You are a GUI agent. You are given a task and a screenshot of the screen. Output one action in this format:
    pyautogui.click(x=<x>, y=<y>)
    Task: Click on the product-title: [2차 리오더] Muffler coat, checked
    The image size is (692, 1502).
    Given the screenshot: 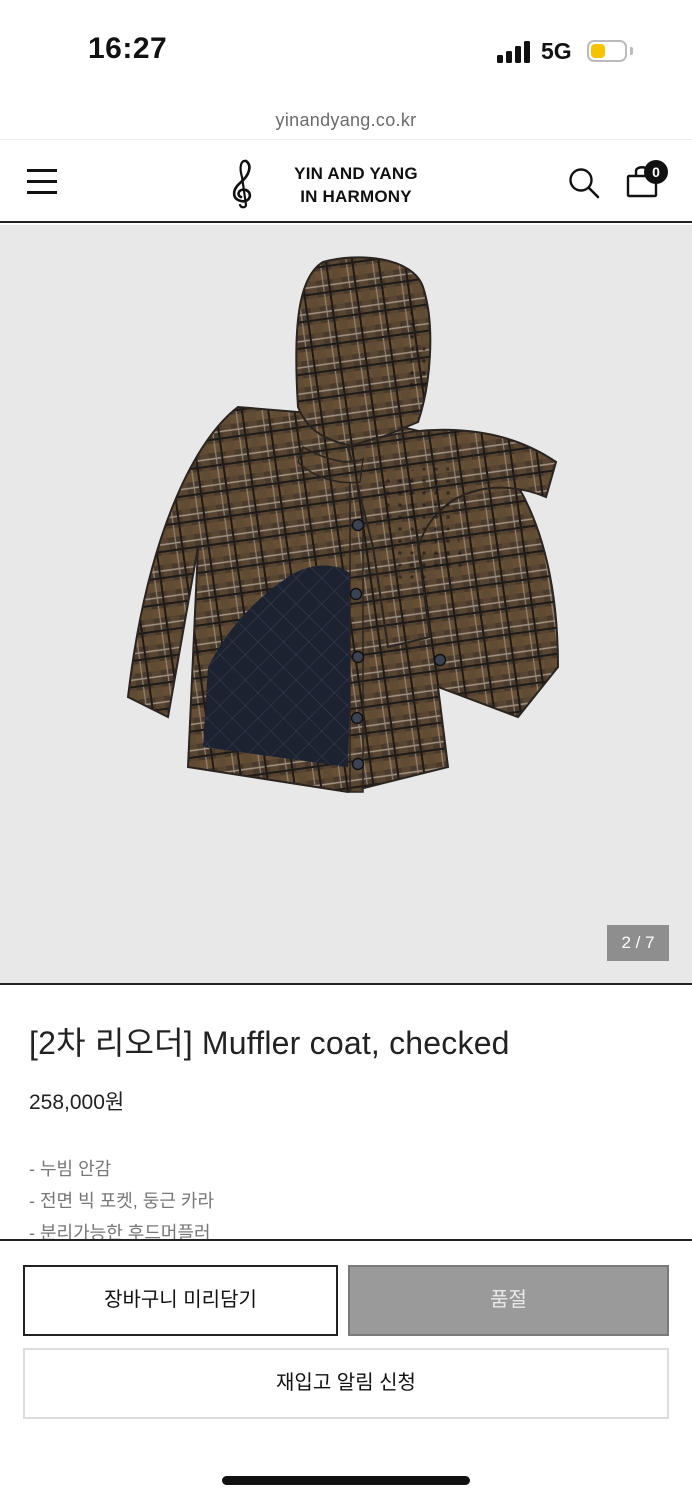 What is the action you would take?
    pyautogui.click(x=269, y=1043)
    